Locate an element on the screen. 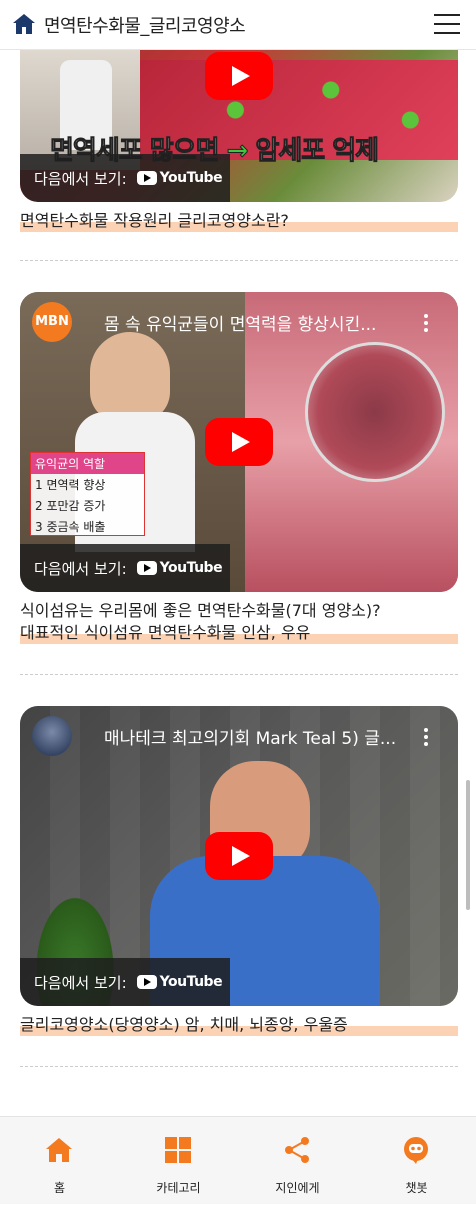 The width and height of the screenshot is (476, 1205). overlay-text-2: 암세포 억제 is located at coordinates (317, 151).